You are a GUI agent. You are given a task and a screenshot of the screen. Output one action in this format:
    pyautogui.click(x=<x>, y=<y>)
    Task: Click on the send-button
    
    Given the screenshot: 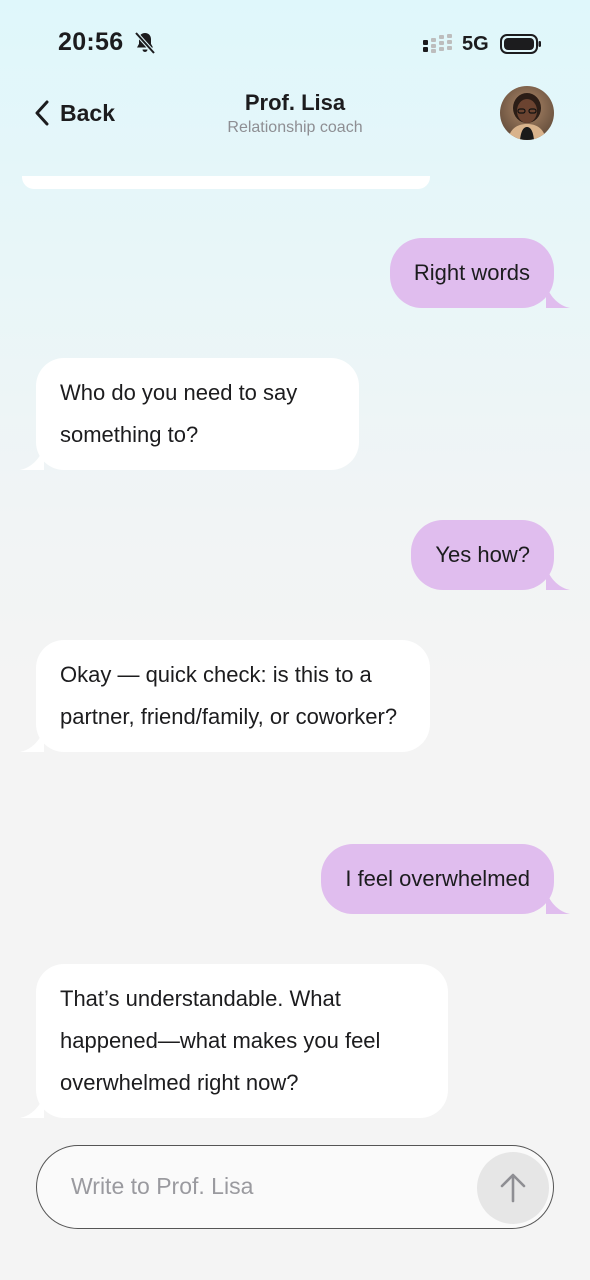 What is the action you would take?
    pyautogui.click(x=513, y=1188)
    